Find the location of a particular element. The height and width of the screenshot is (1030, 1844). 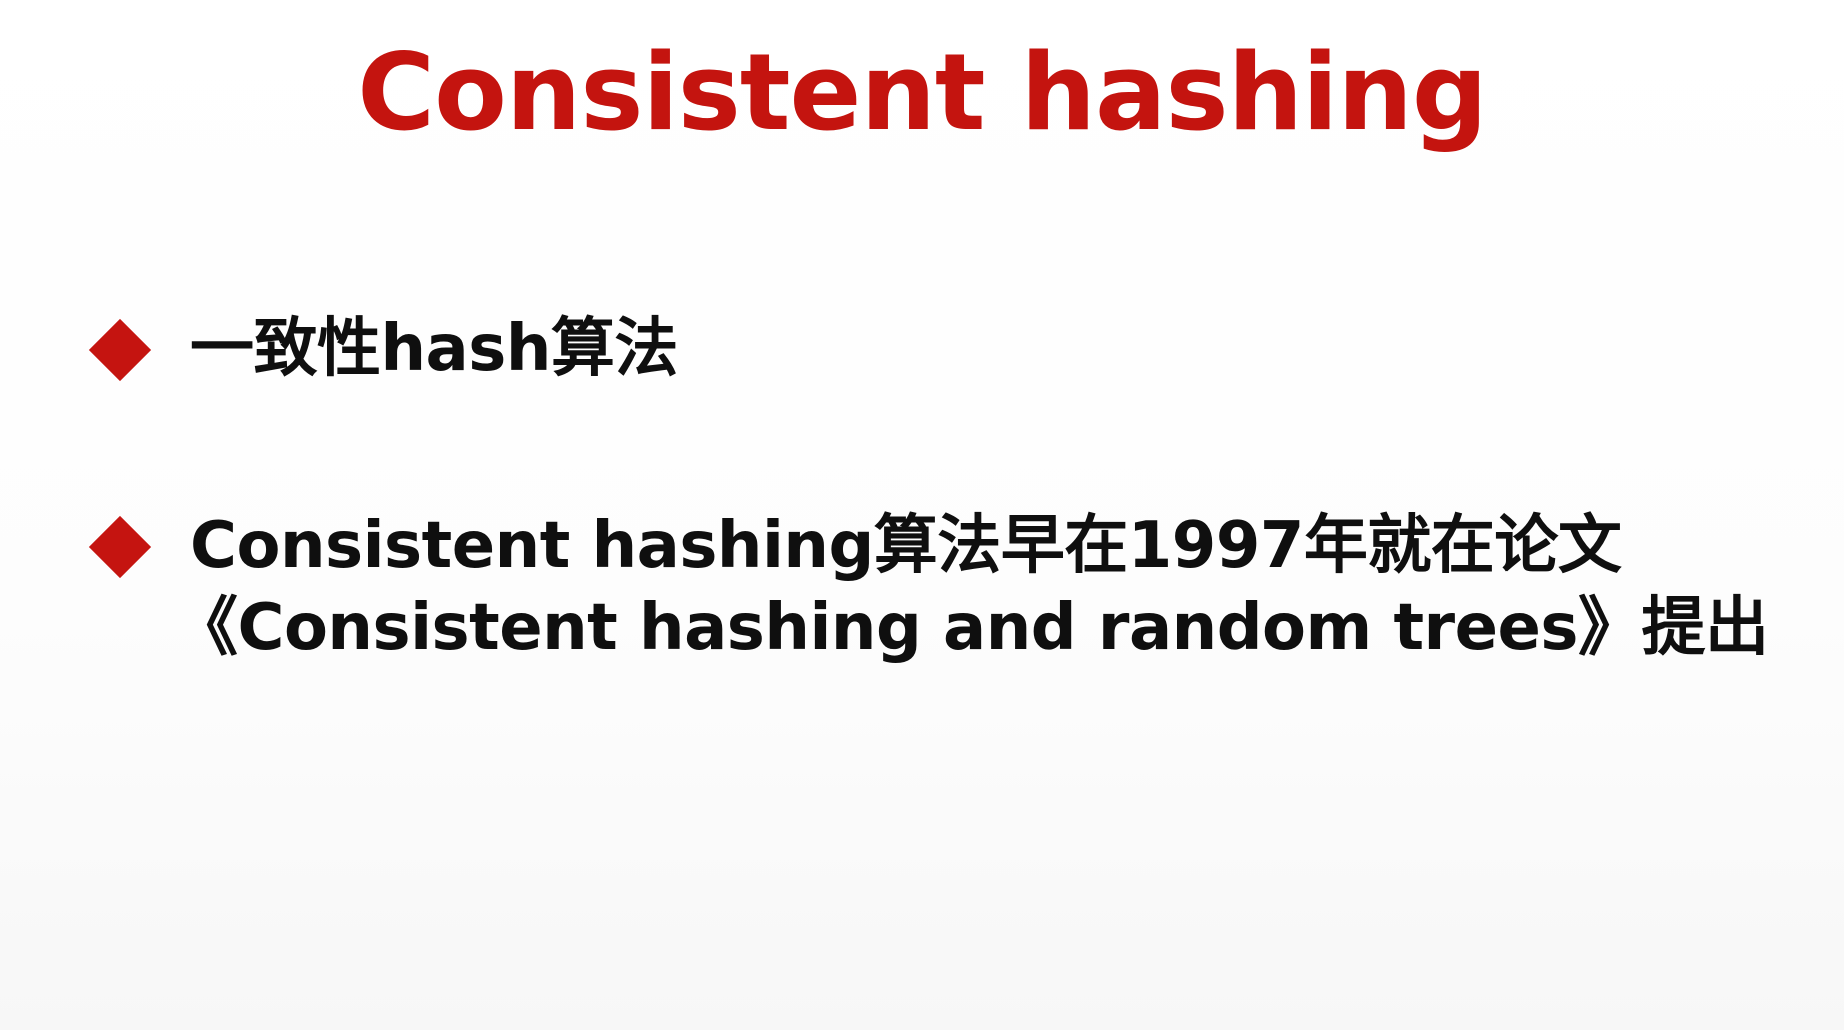

bullet-2-line-2: 《Consistent hashing and random trees》提出 is located at coordinates (971, 628).